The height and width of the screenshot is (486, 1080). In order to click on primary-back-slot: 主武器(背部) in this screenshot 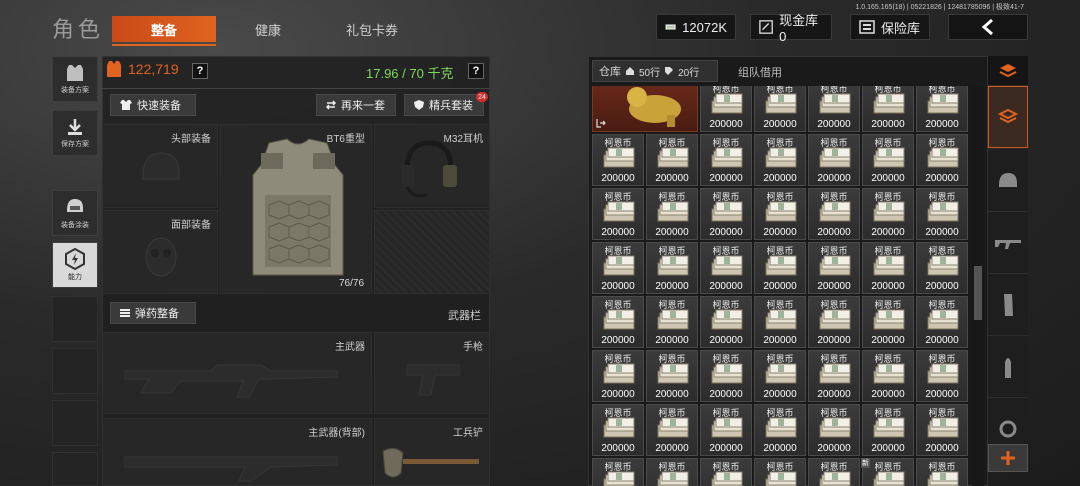, I will do `click(237, 452)`.